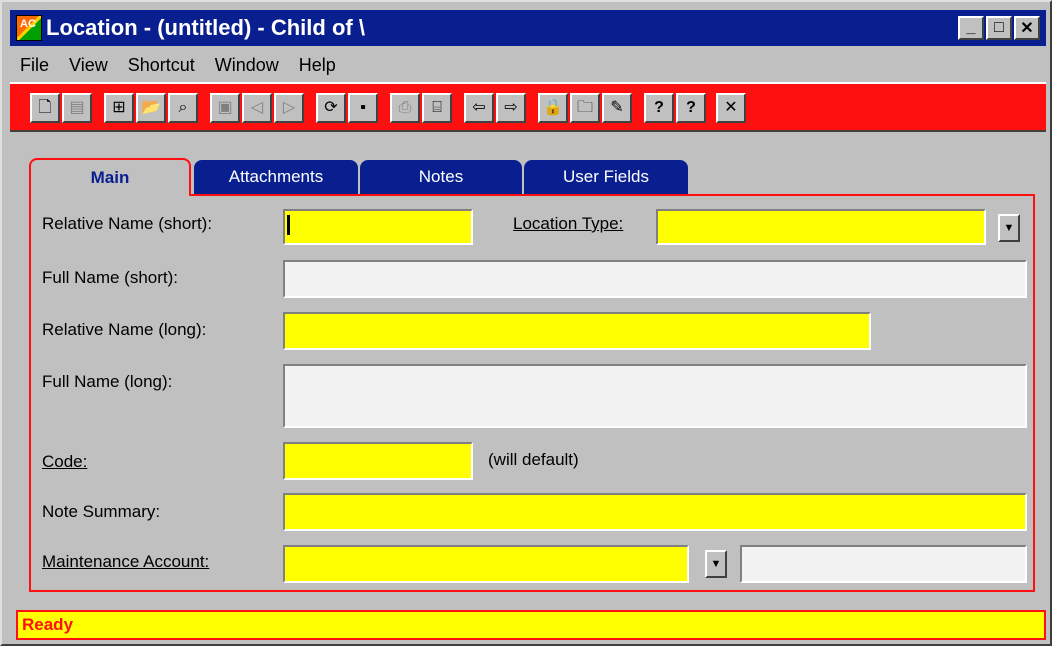 The height and width of the screenshot is (646, 1052). Describe the element at coordinates (183, 108) in the screenshot. I see `search-records-icon: ⌕` at that location.